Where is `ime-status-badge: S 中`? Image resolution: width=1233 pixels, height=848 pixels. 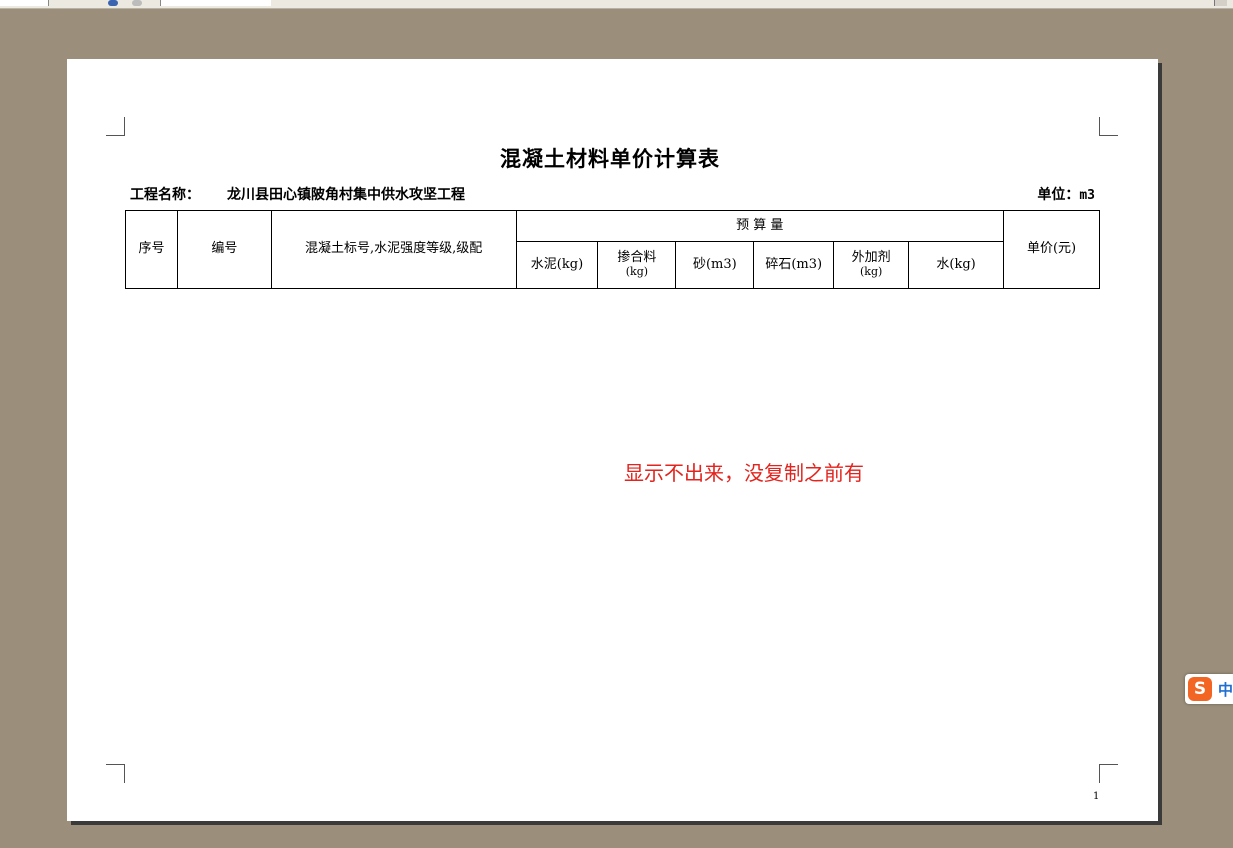
ime-status-badge: S 中 is located at coordinates (1209, 689).